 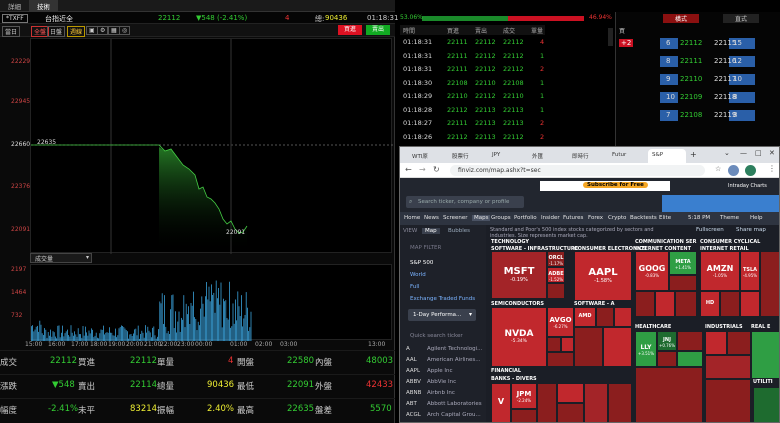 I want to click on tick-row: 01:18:31 22111 22112 22112 4, so click(x=472, y=42).